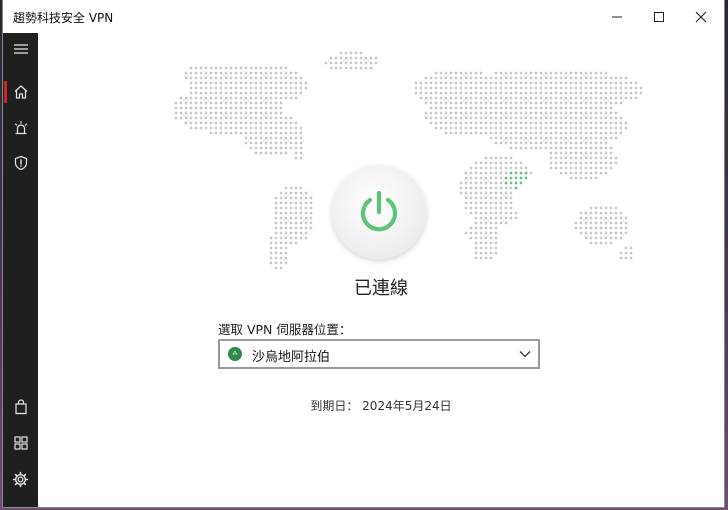 This screenshot has height=510, width=728. What do you see at coordinates (20, 270) in the screenshot?
I see `sidebar` at bounding box center [20, 270].